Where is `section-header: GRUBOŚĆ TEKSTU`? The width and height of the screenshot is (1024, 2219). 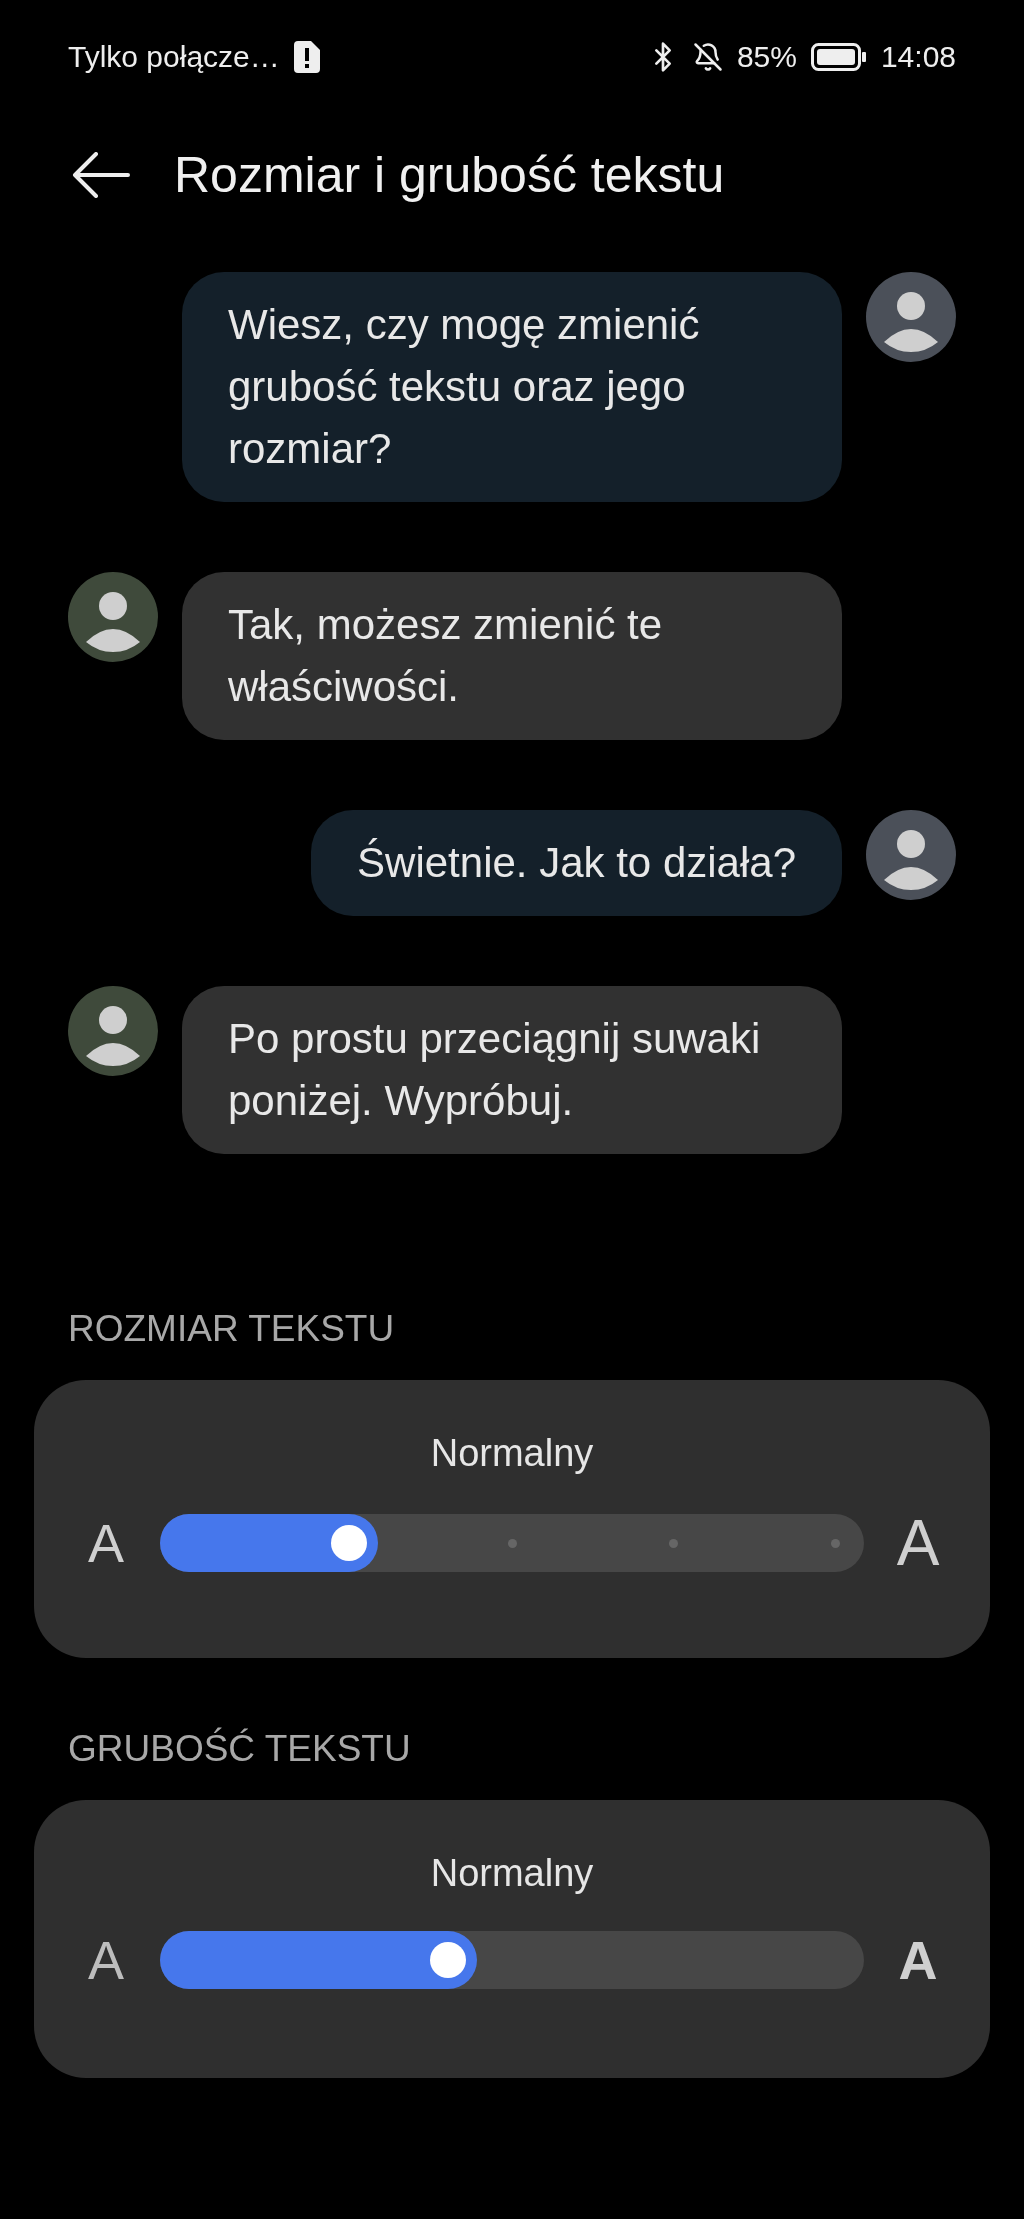
section-header: GRUBOŚĆ TEKSTU is located at coordinates (239, 1749).